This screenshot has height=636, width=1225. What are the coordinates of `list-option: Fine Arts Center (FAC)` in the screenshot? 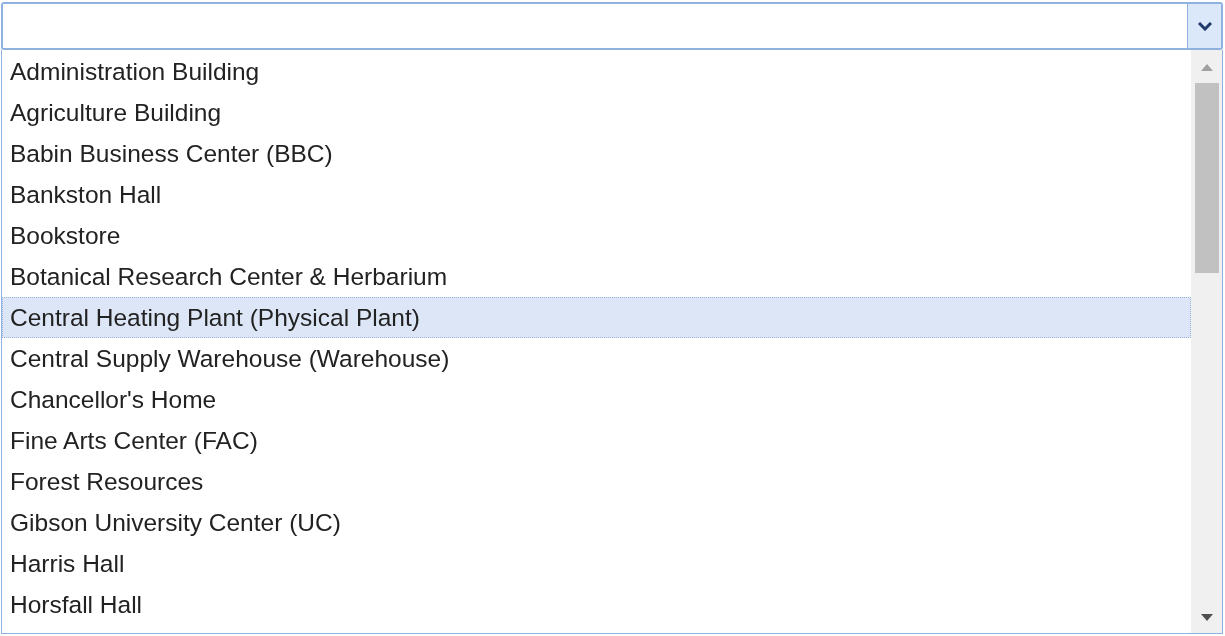 It's located at (596, 440).